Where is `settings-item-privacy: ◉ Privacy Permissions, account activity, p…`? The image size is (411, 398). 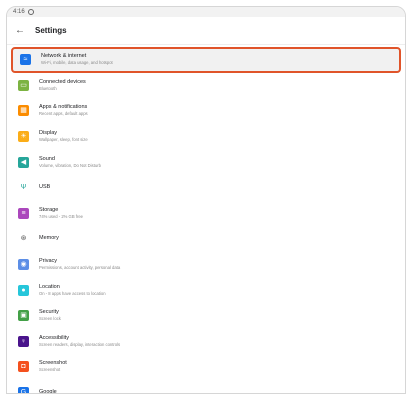 settings-item-privacy: ◉ Privacy Permissions, account activity, p… is located at coordinates (206, 265).